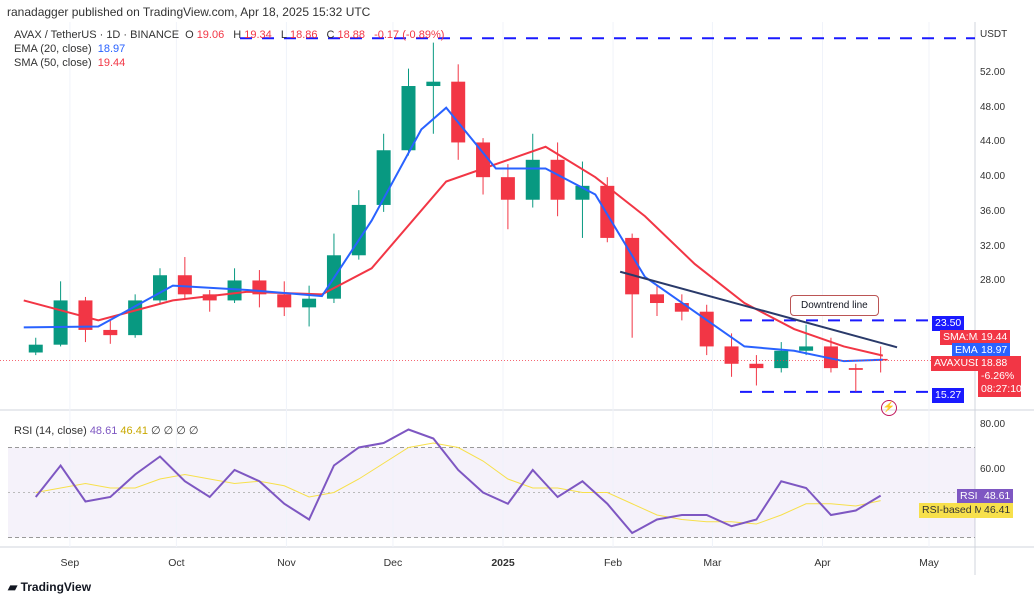 This screenshot has height=600, width=1034. What do you see at coordinates (96, 35) in the screenshot?
I see `symbol-title: AVAX / TetherUS · 1D · BINANCE` at bounding box center [96, 35].